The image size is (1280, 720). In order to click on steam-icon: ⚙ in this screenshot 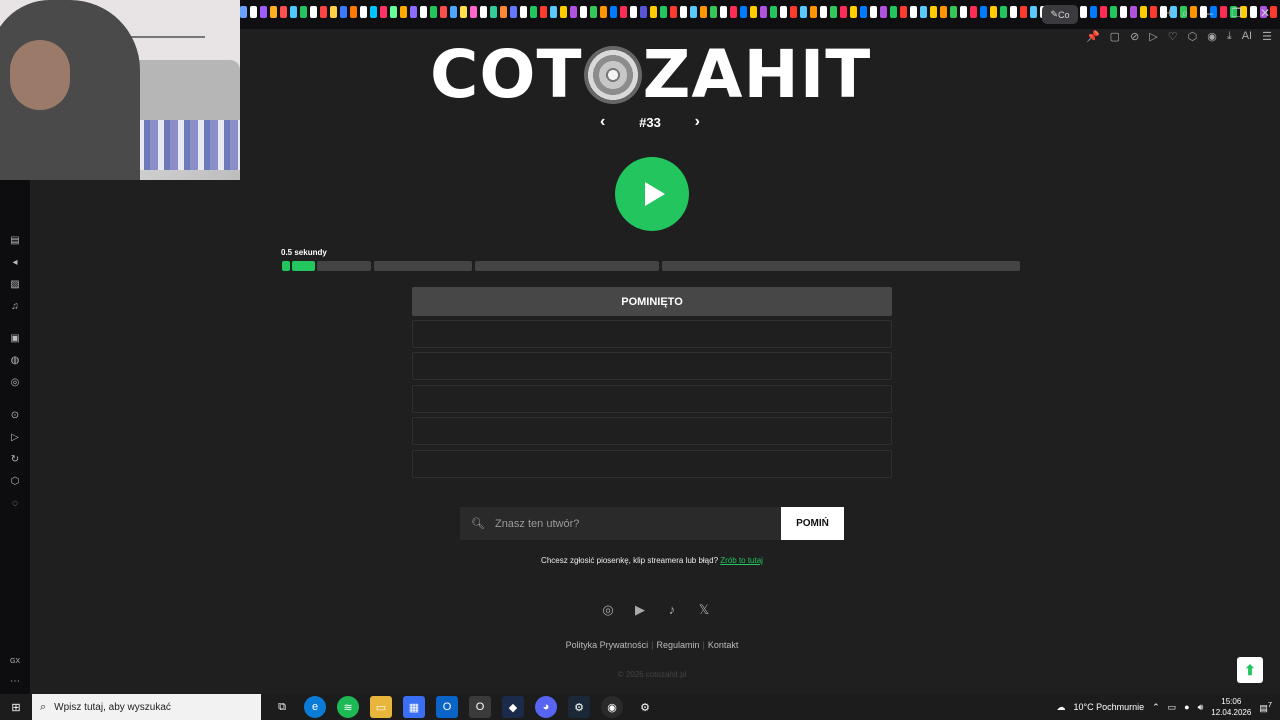, I will do `click(579, 707)`.